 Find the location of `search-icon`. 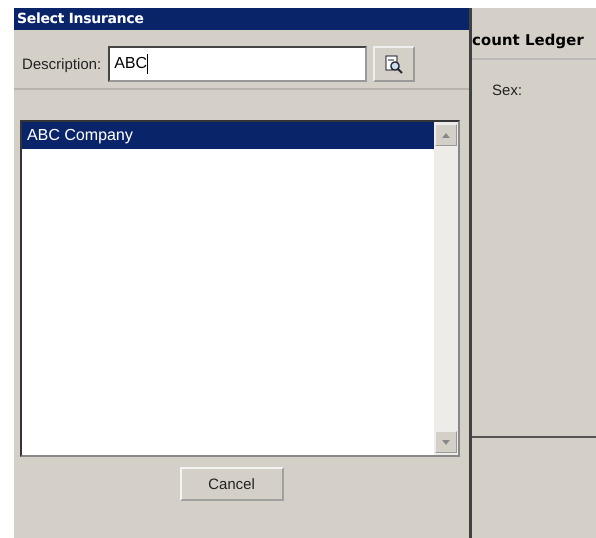

search-icon is located at coordinates (394, 64).